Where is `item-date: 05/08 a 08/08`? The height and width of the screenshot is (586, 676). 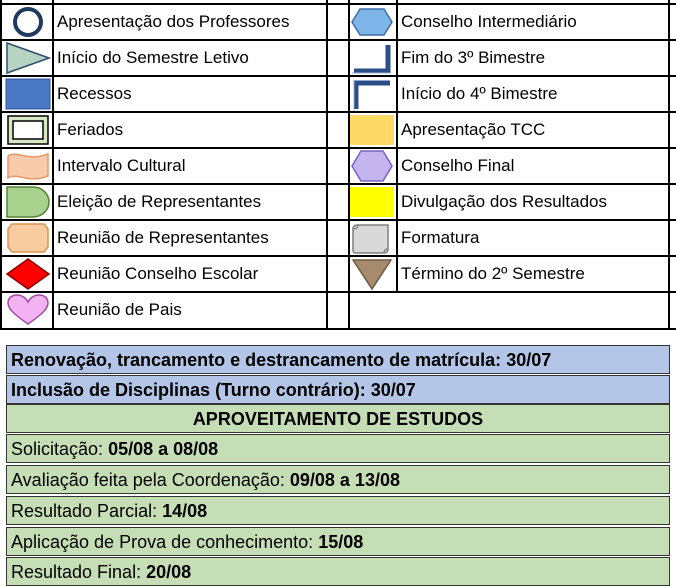
item-date: 05/08 a 08/08 is located at coordinates (163, 449).